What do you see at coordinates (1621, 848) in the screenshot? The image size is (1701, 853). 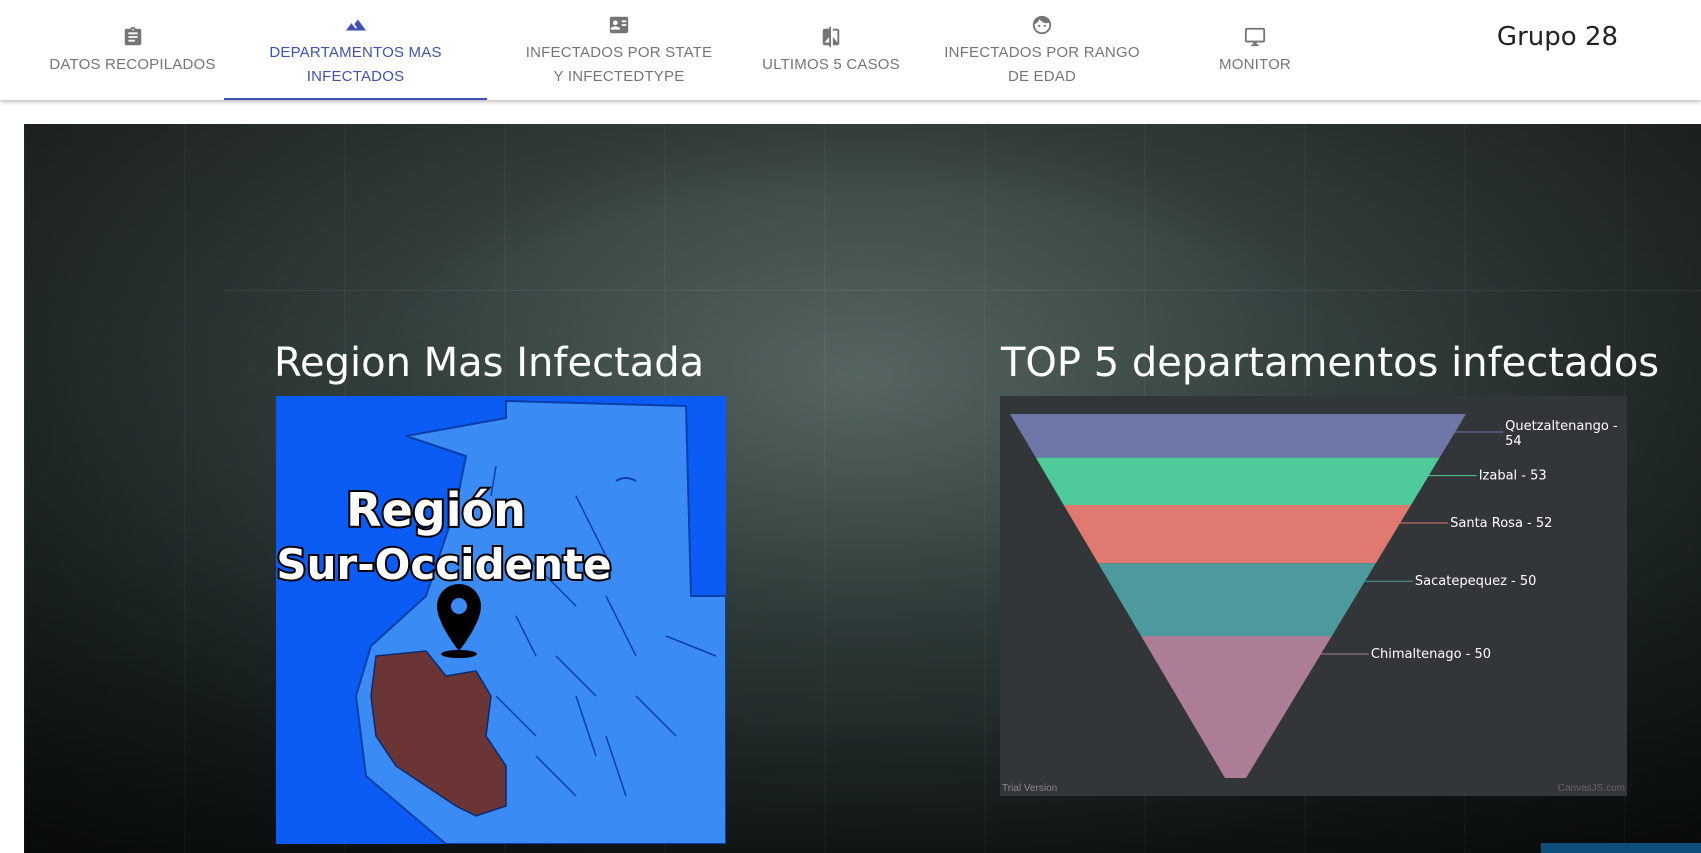 I see `corner-element` at bounding box center [1621, 848].